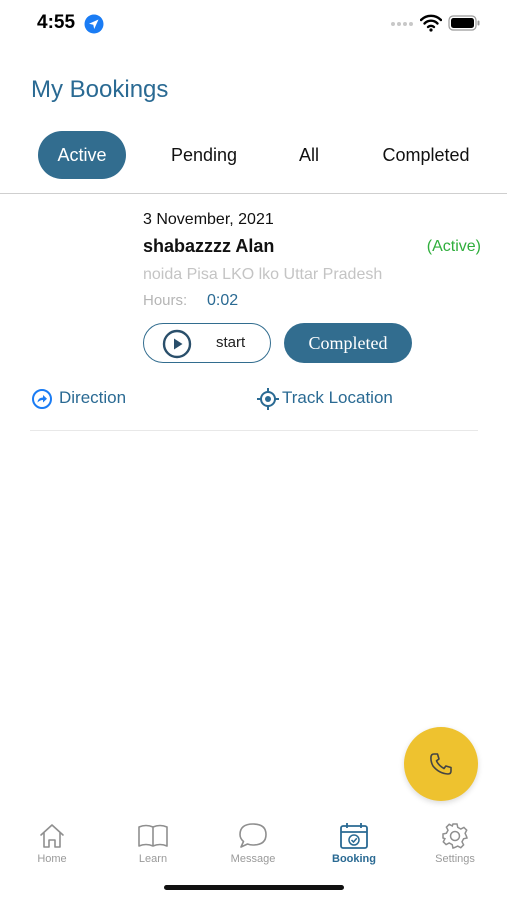 Image resolution: width=507 pixels, height=900 pixels. I want to click on status-time: 4:55, so click(56, 22).